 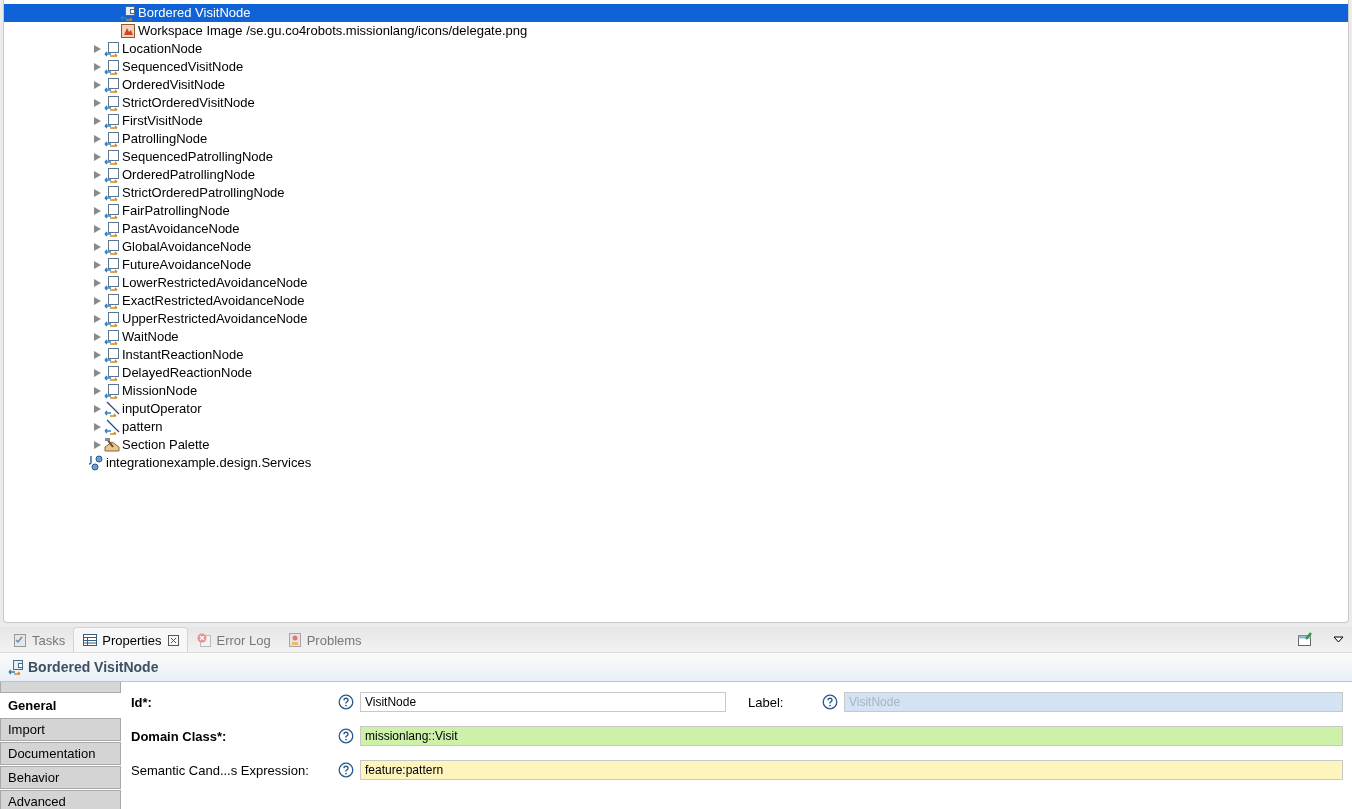 What do you see at coordinates (203, 193) in the screenshot?
I see `tree-item-label: StrictOrderedPatrollingNode` at bounding box center [203, 193].